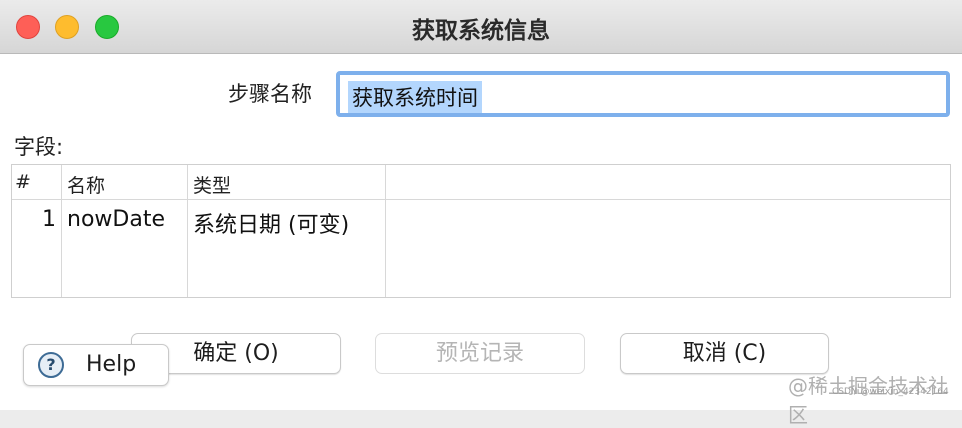 The width and height of the screenshot is (962, 428). What do you see at coordinates (86, 184) in the screenshot?
I see `column-header-name: 名称` at bounding box center [86, 184].